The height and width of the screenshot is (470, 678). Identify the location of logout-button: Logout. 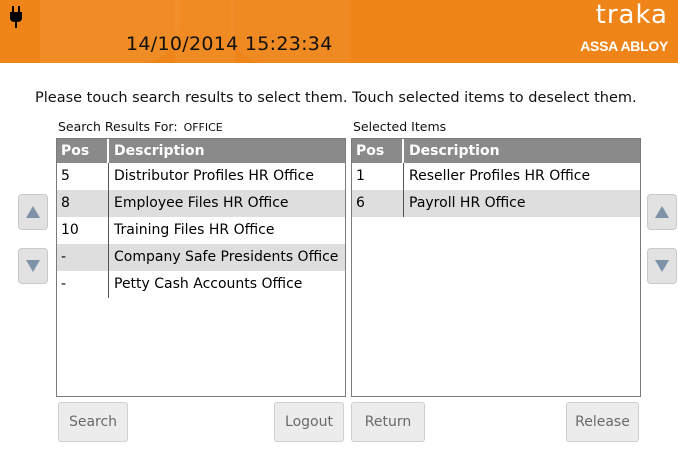
(309, 422).